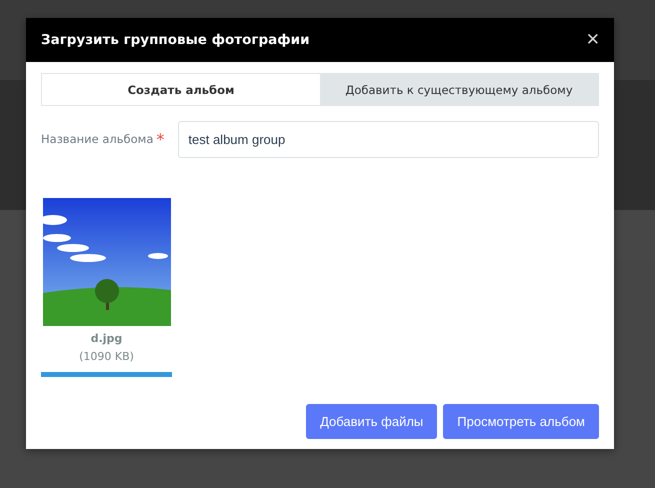 The height and width of the screenshot is (488, 655). What do you see at coordinates (97, 139) in the screenshot?
I see `field-label: Название альбома` at bounding box center [97, 139].